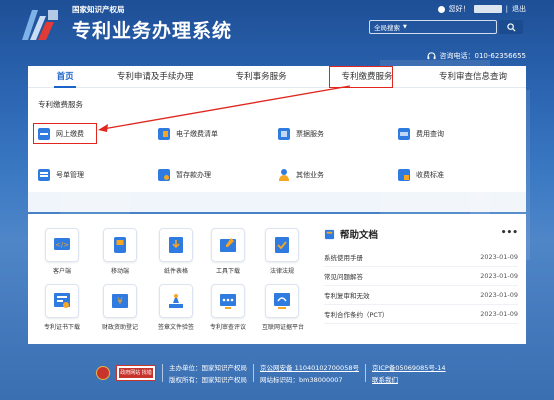  I want to click on doc-row: 专利合作条约（PCT） 2023-01-09, so click(421, 314).